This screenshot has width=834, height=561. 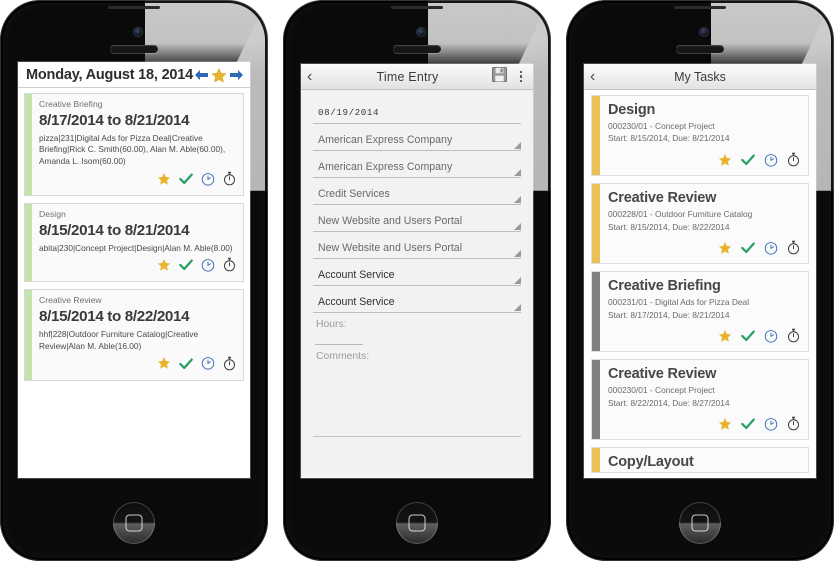 What do you see at coordinates (356, 301) in the screenshot?
I see `field-task-secondary-value: Account Service` at bounding box center [356, 301].